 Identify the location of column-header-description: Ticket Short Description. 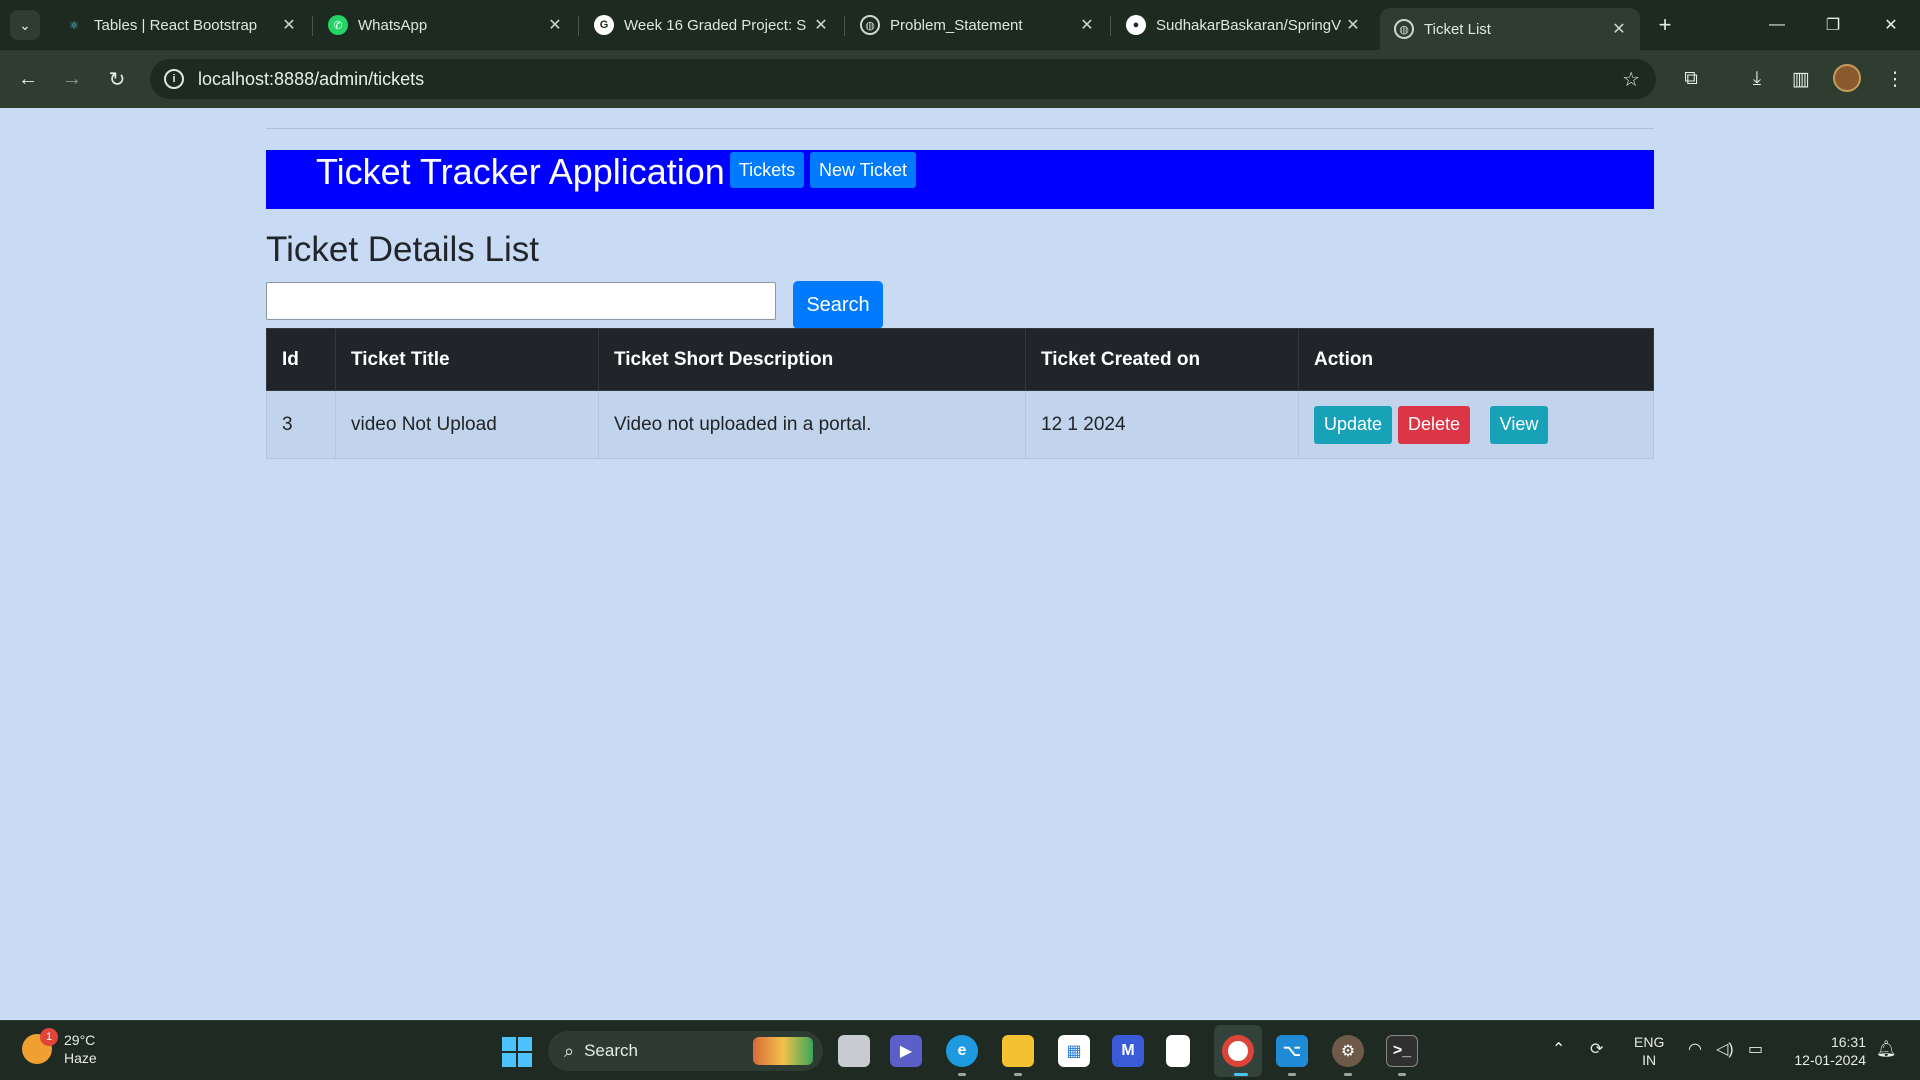
(812, 359).